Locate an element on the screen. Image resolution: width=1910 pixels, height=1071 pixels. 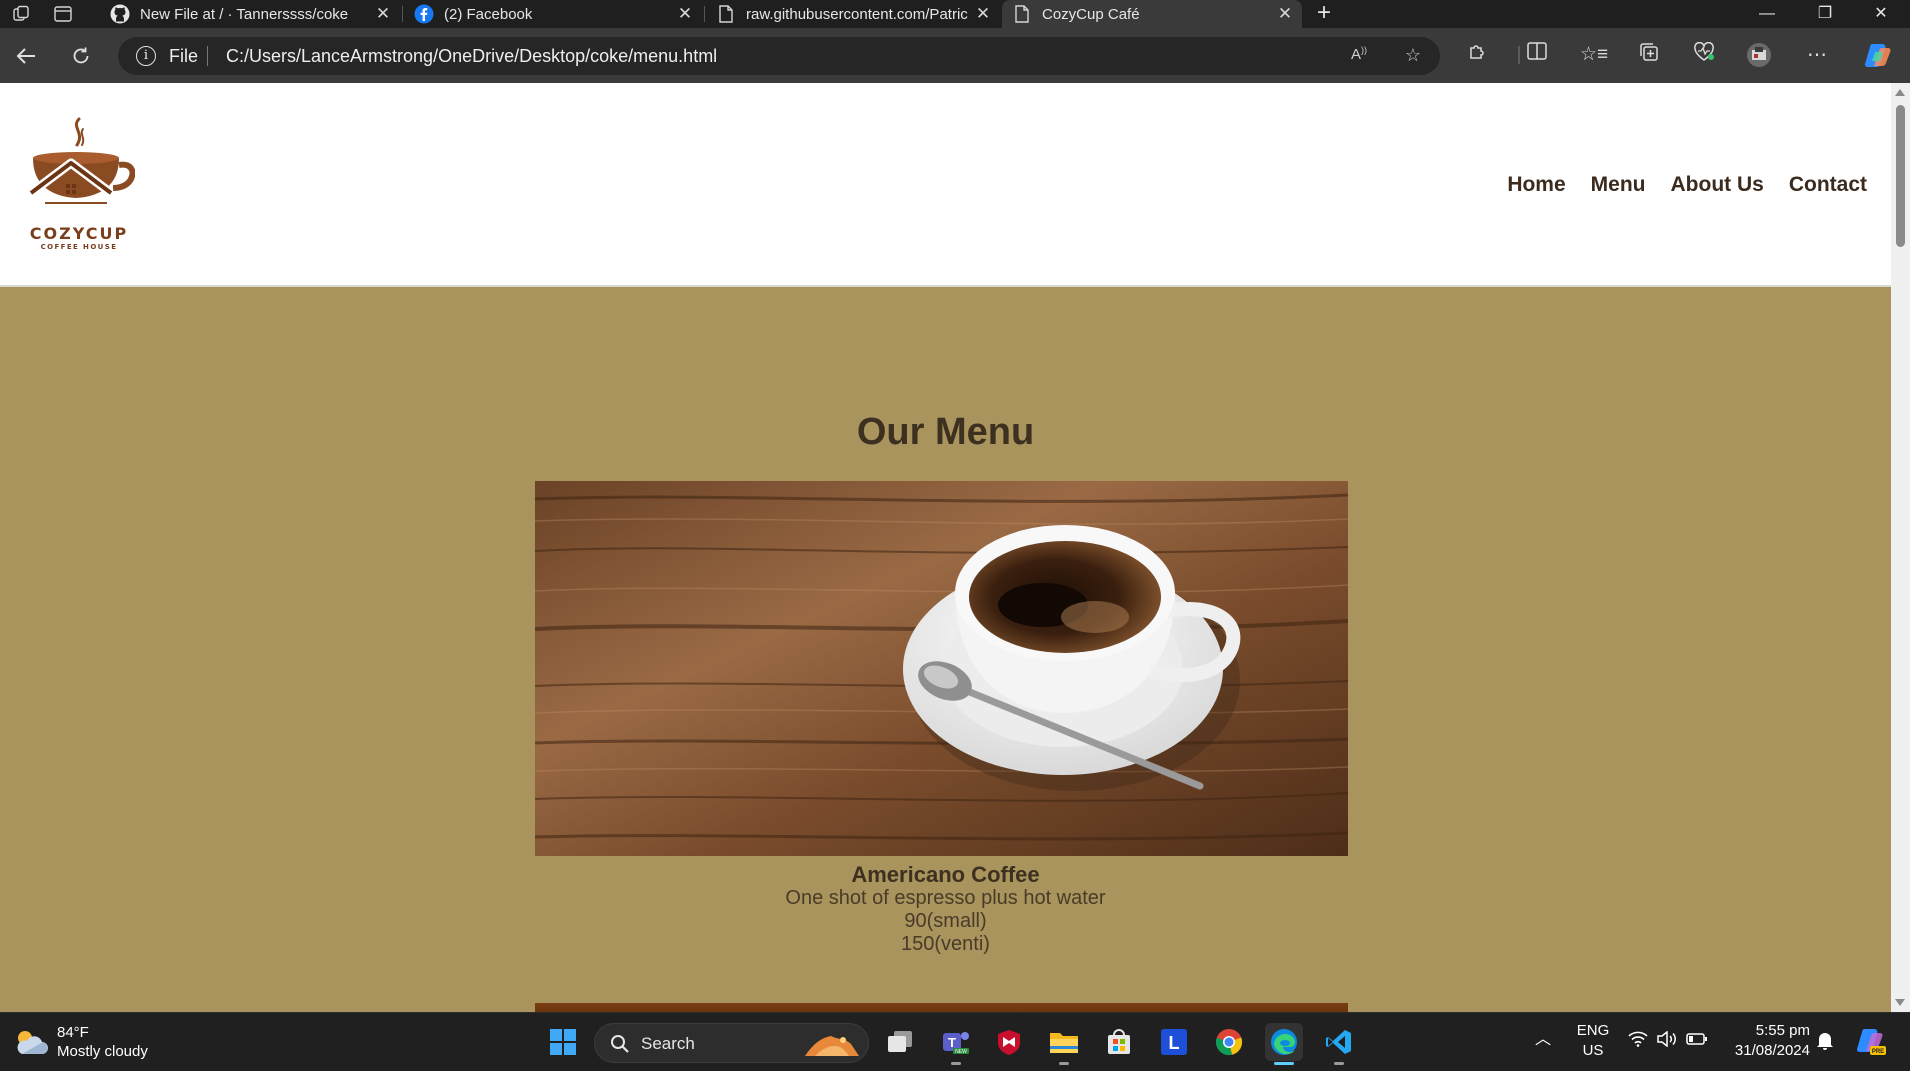
chrome-icon is located at coordinates (1229, 1042).